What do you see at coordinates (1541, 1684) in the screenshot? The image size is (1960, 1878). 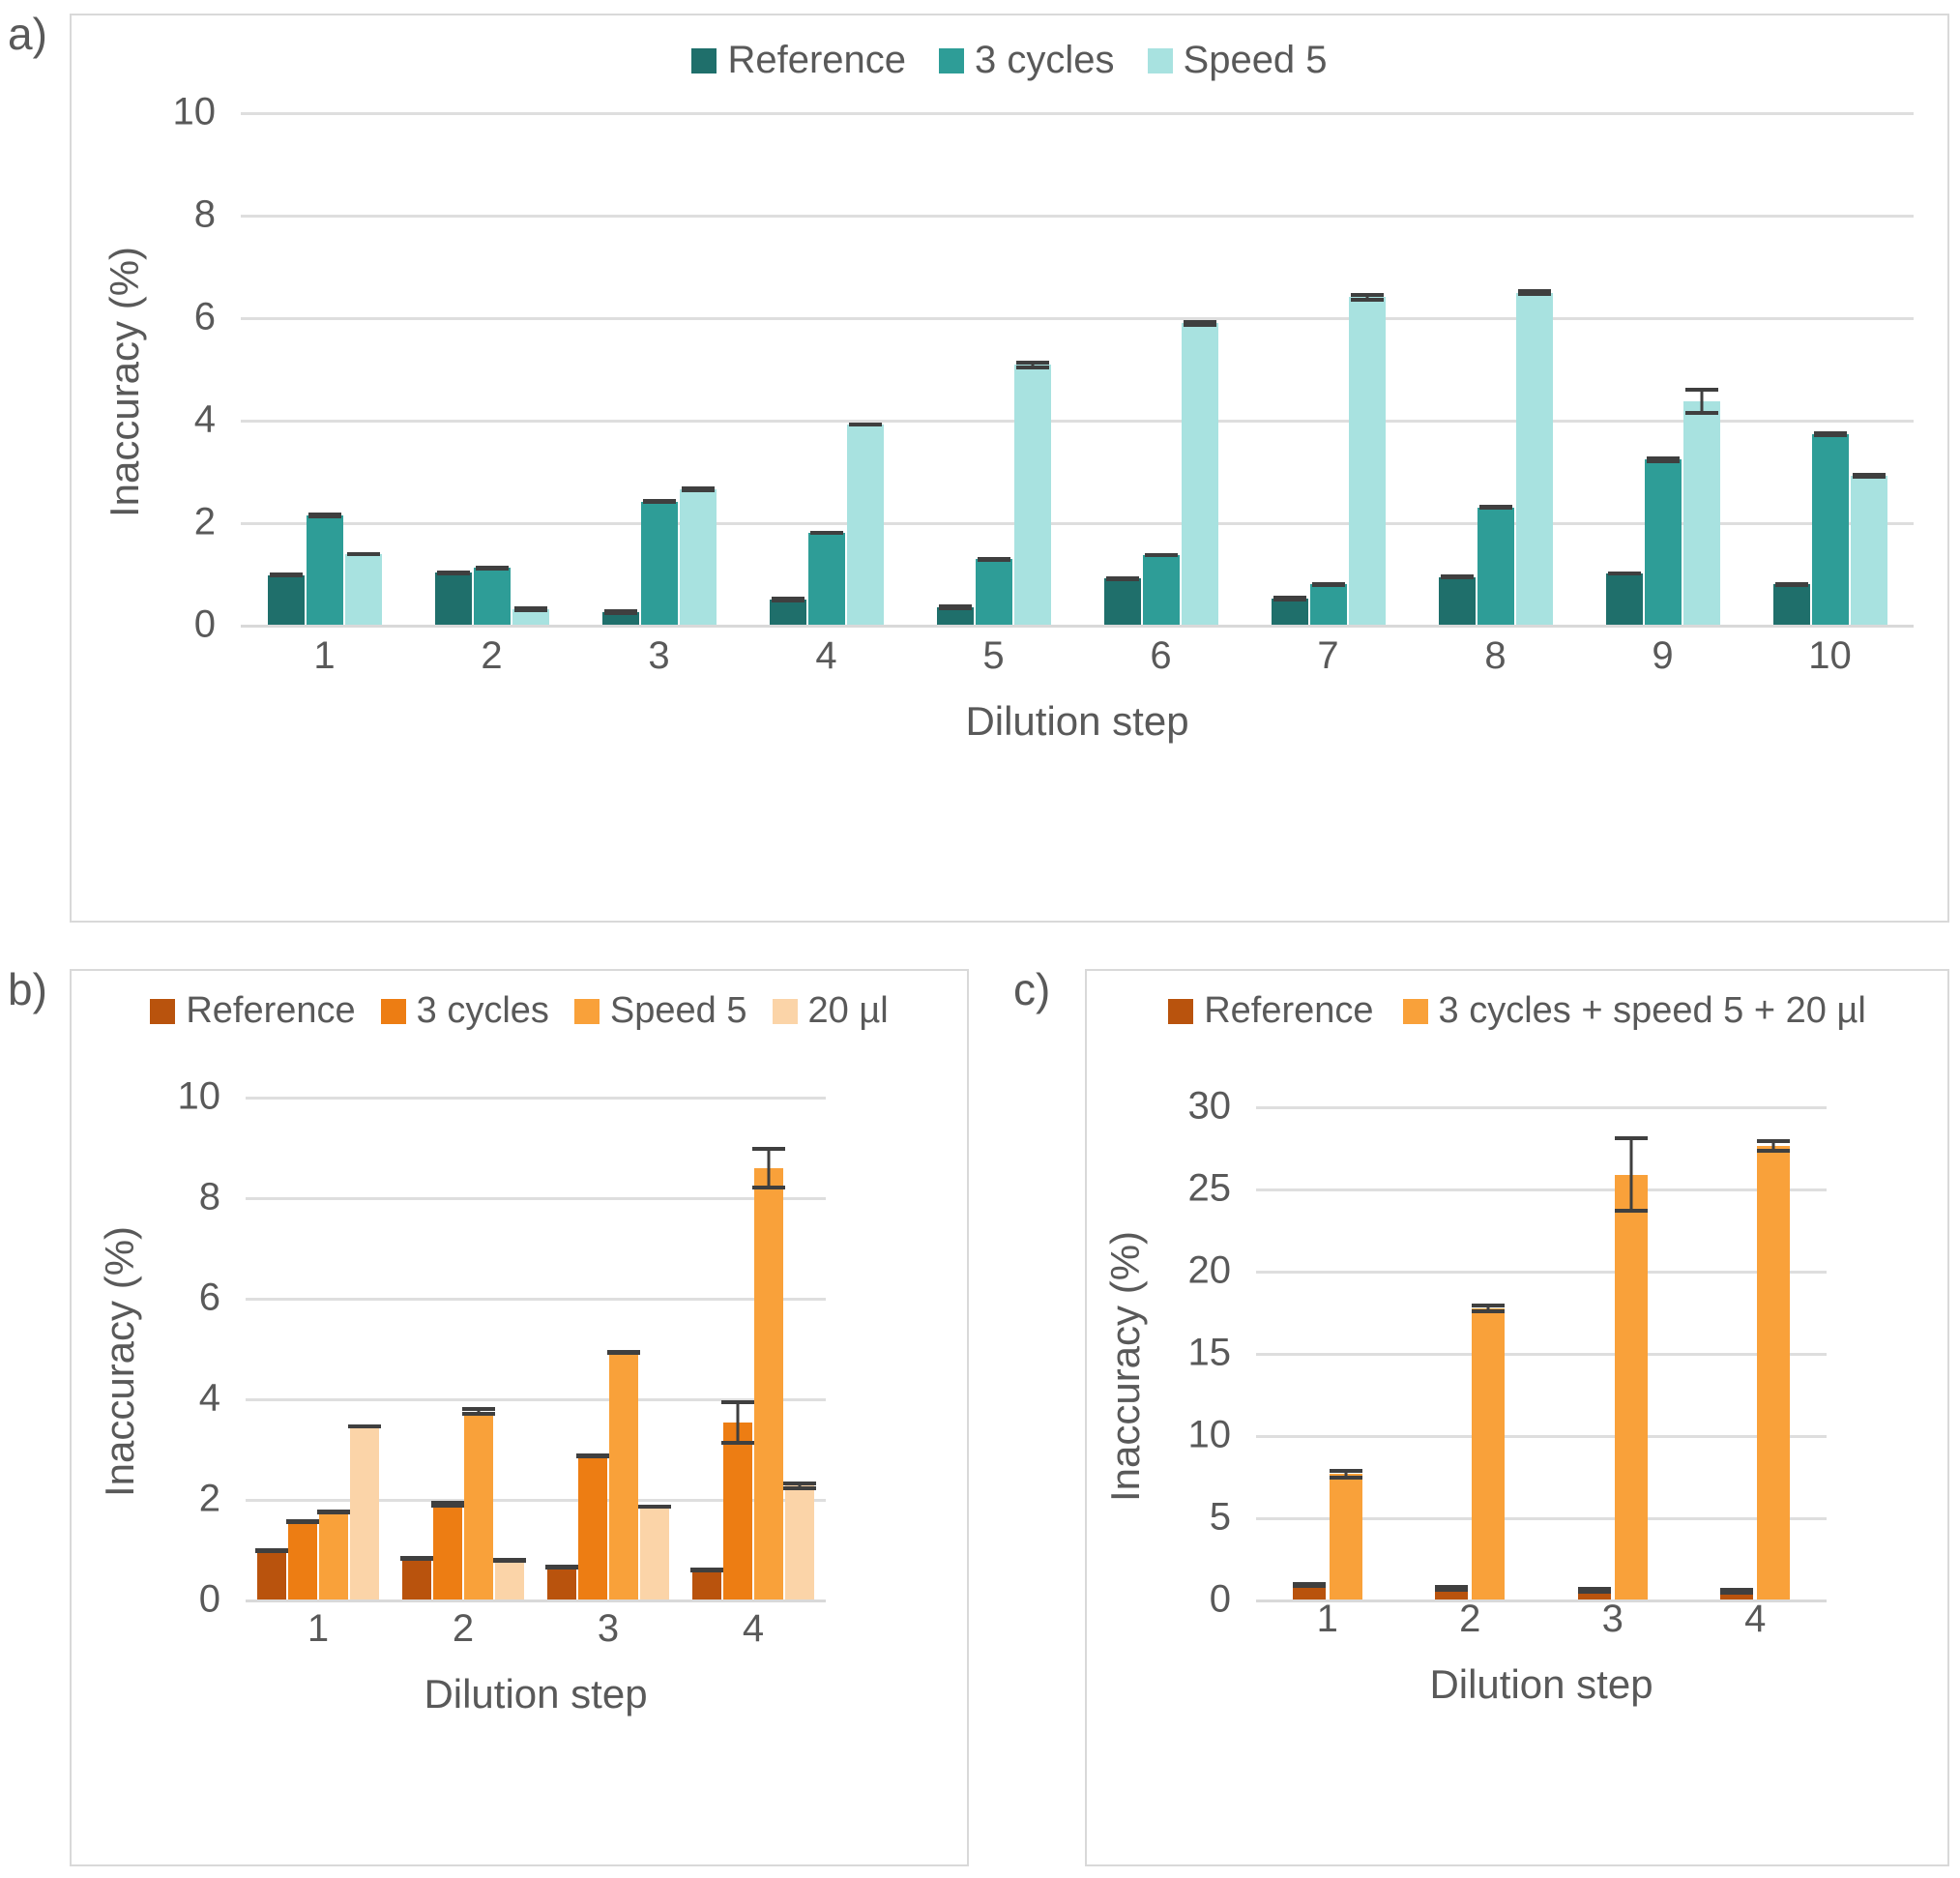 I see `x-axis-title-c: Dilution step` at bounding box center [1541, 1684].